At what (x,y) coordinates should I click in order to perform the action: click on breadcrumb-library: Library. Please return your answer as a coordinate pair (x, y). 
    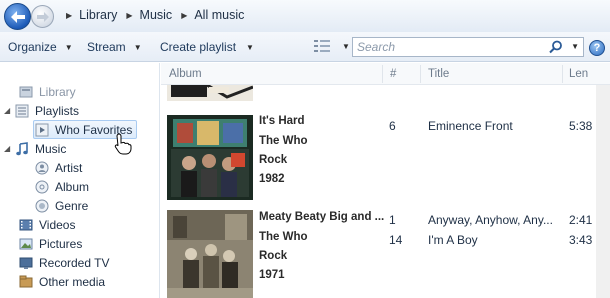
    Looking at the image, I should click on (98, 15).